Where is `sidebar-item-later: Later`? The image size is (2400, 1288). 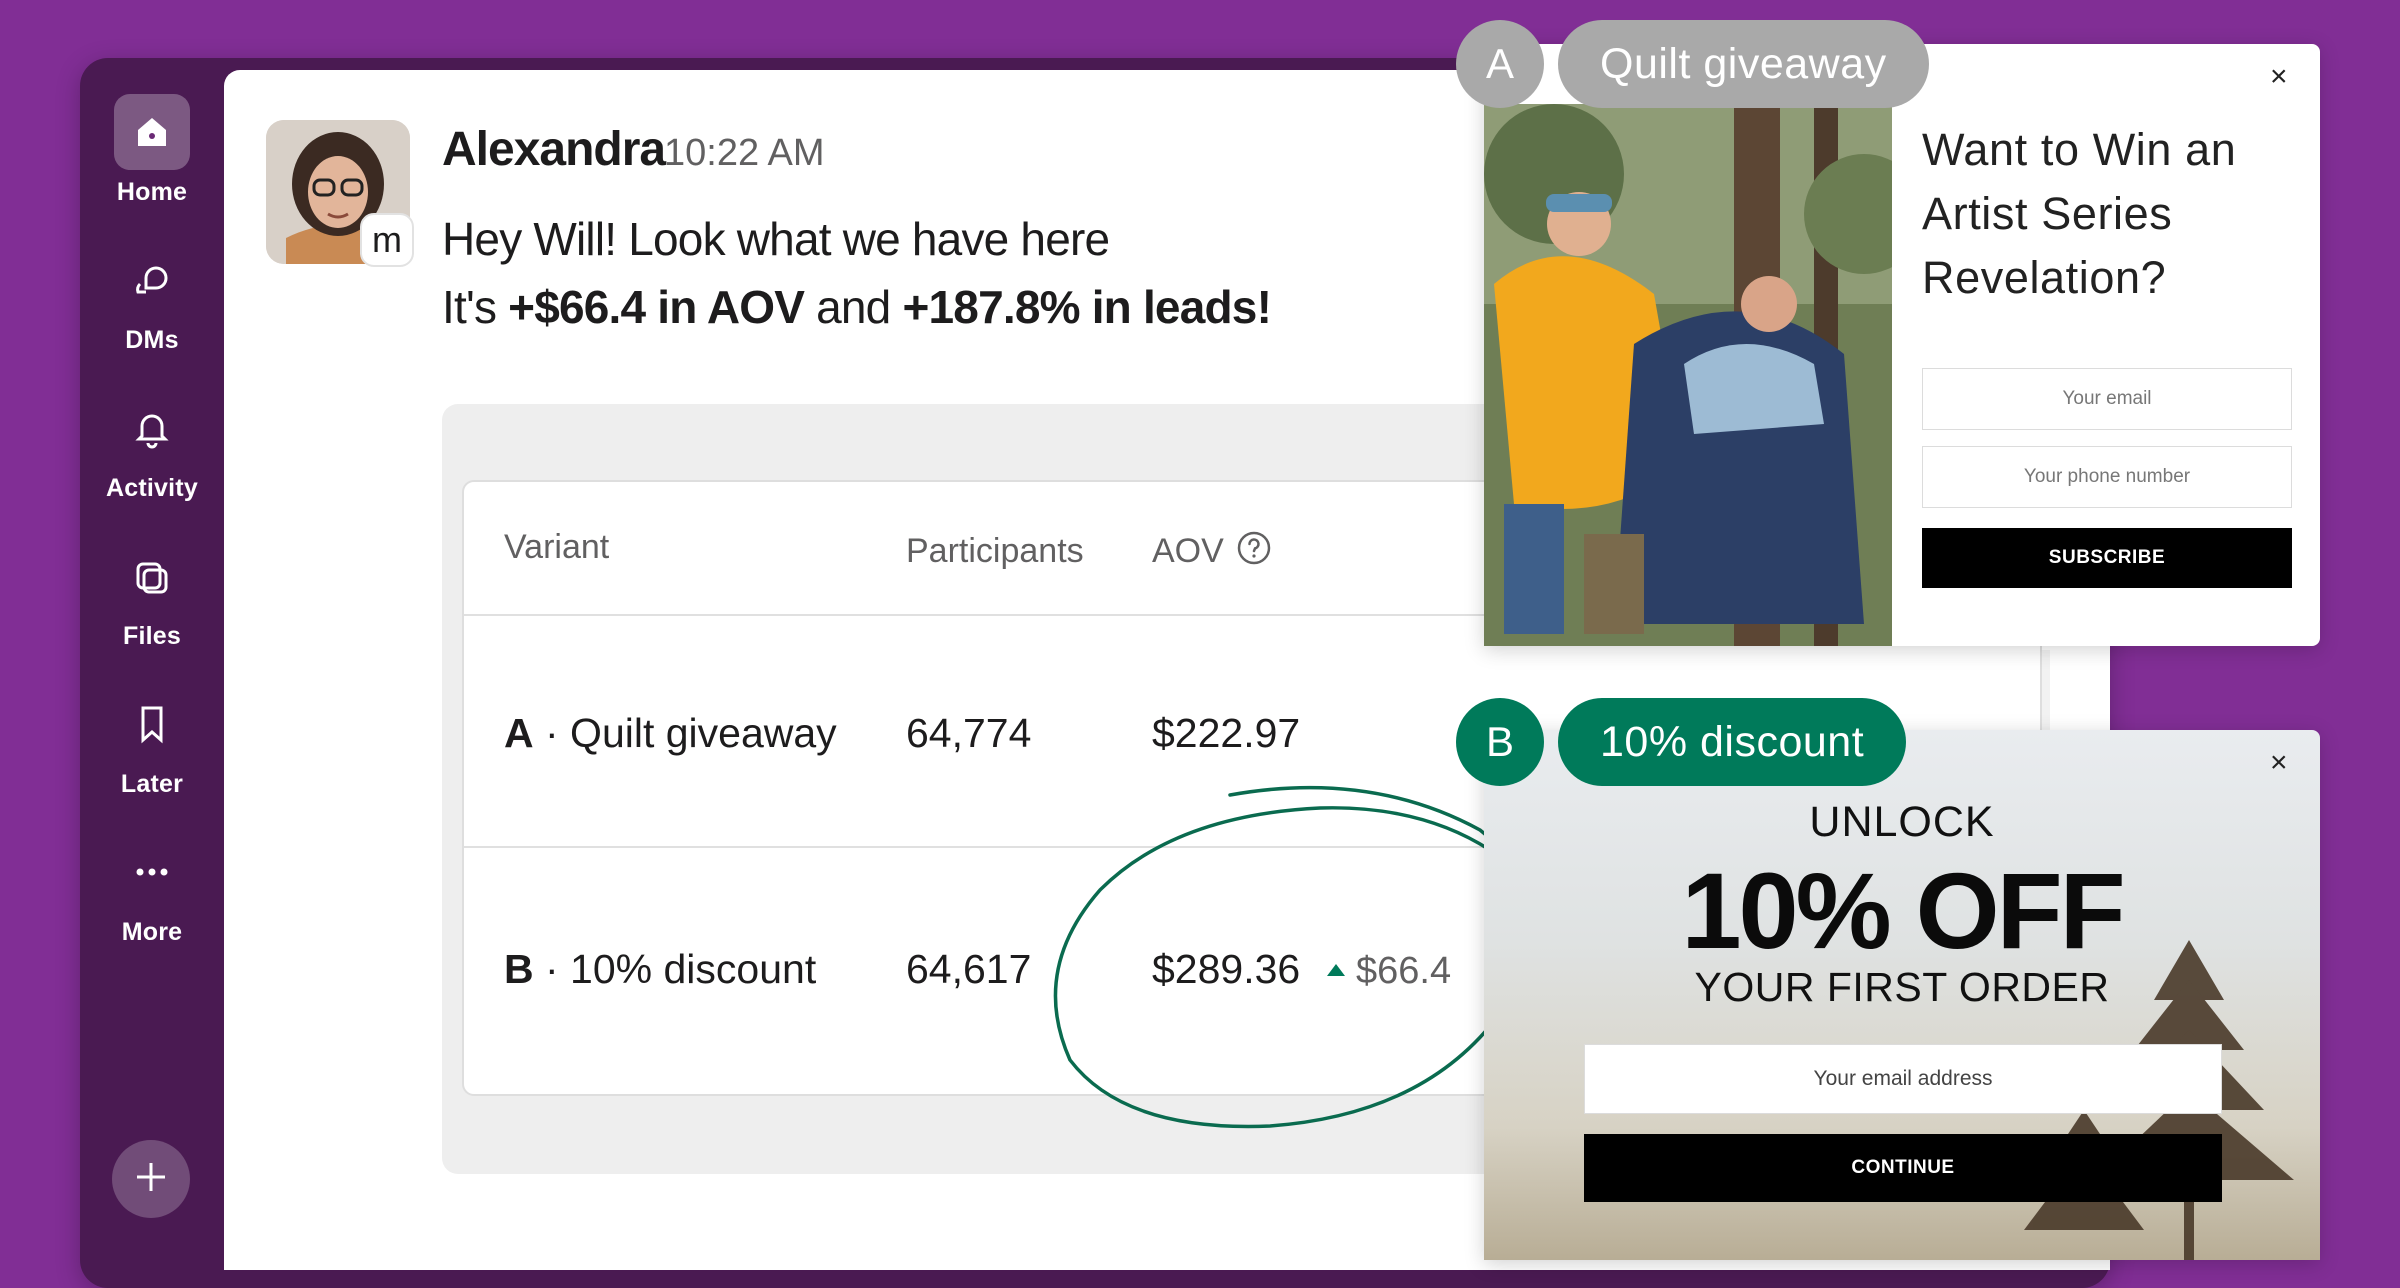 sidebar-item-later: Later is located at coordinates (152, 742).